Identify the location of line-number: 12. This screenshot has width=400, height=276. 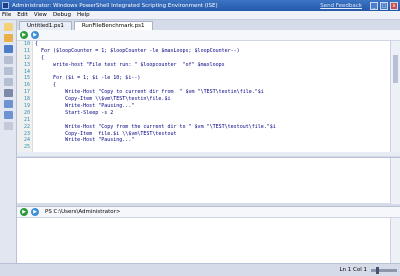
(26, 57).